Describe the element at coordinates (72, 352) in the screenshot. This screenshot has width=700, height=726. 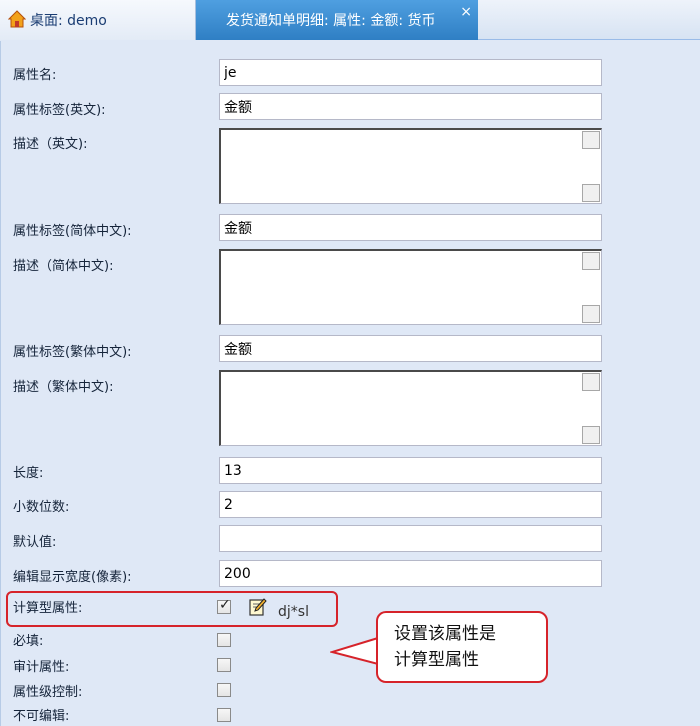
I see `label-zh-hant-label: 属性标签(繁体中文):` at that location.